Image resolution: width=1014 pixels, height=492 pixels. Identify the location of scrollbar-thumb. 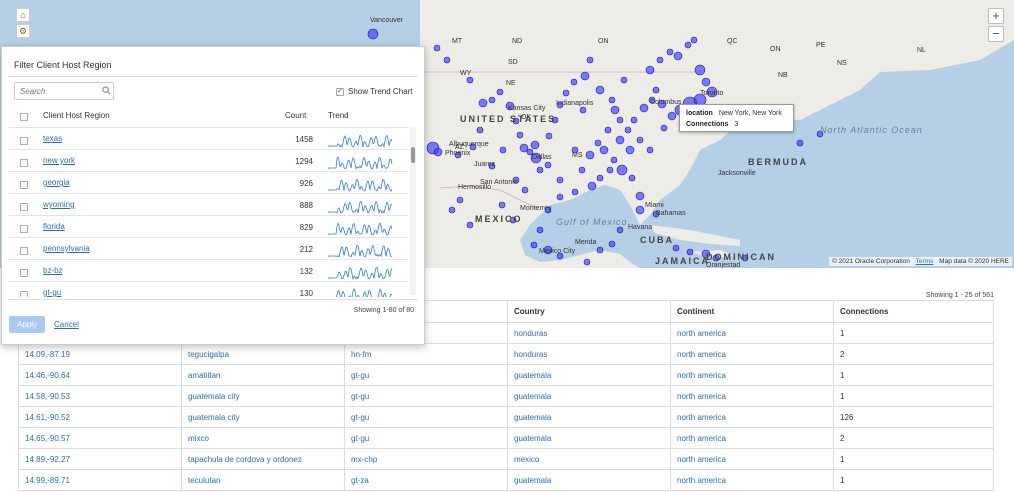
(413, 155).